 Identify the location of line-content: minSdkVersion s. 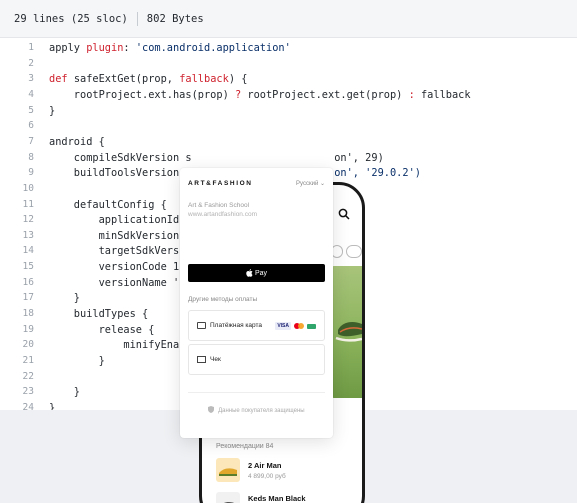
(120, 236).